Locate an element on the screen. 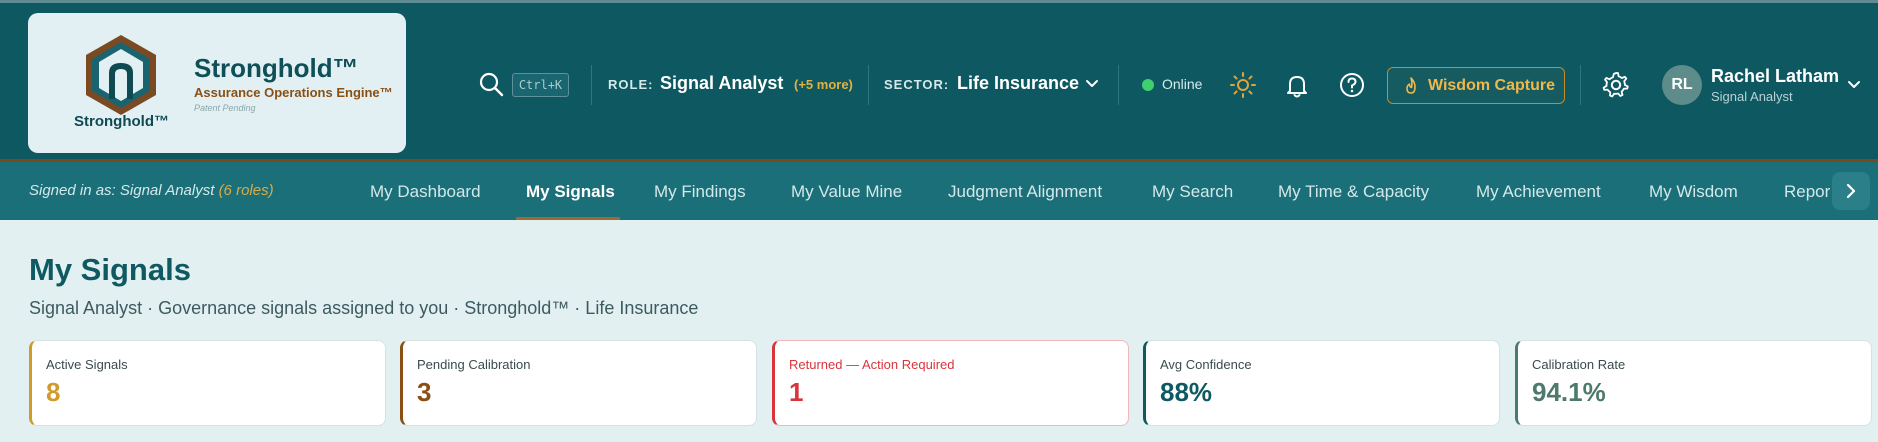 The height and width of the screenshot is (442, 1878). stat-label: Returned — Action Required is located at coordinates (872, 364).